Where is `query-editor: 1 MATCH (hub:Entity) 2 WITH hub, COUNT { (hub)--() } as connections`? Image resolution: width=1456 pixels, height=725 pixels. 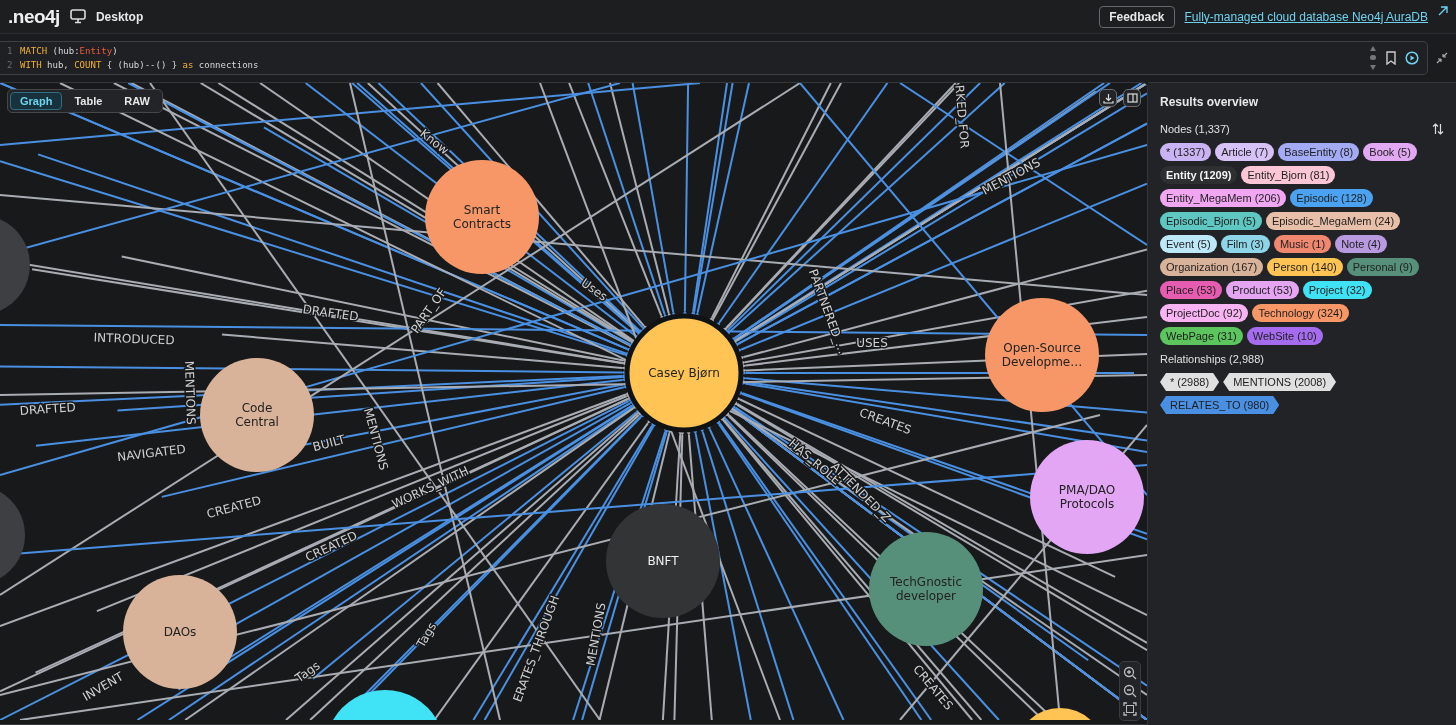 query-editor: 1 MATCH (hub:Entity) 2 WITH hub, COUNT { (hub)--() } as connections is located at coordinates (714, 58).